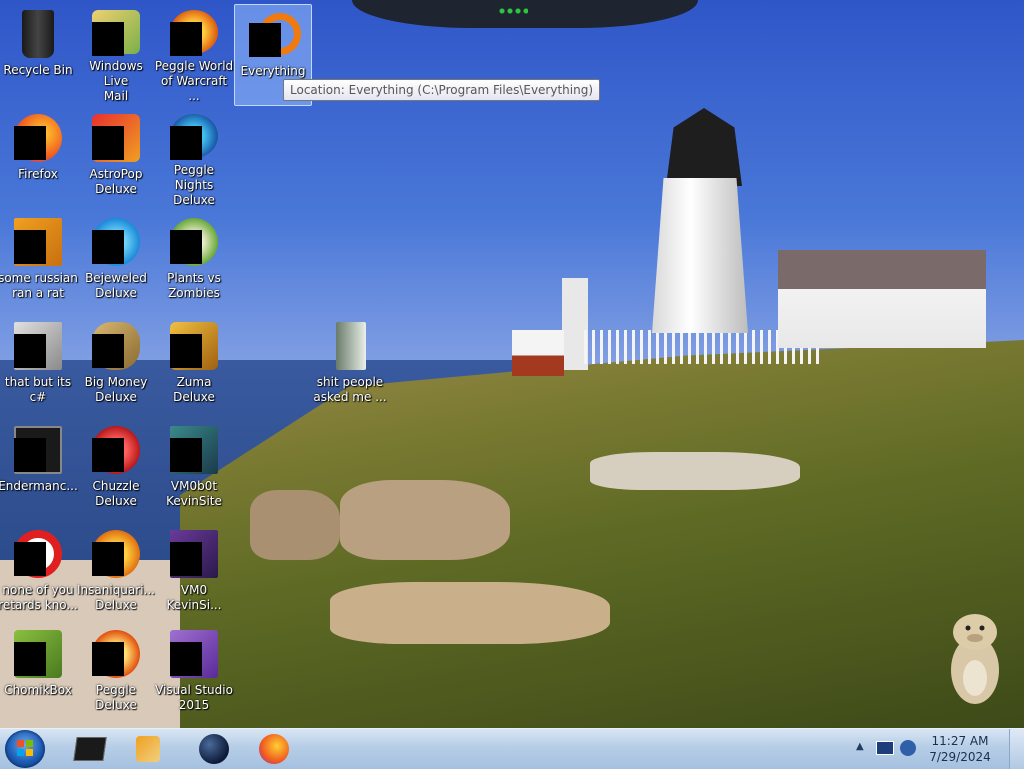  Describe the element at coordinates (39, 285) in the screenshot. I see `icon-label: some russian ran a rat` at that location.